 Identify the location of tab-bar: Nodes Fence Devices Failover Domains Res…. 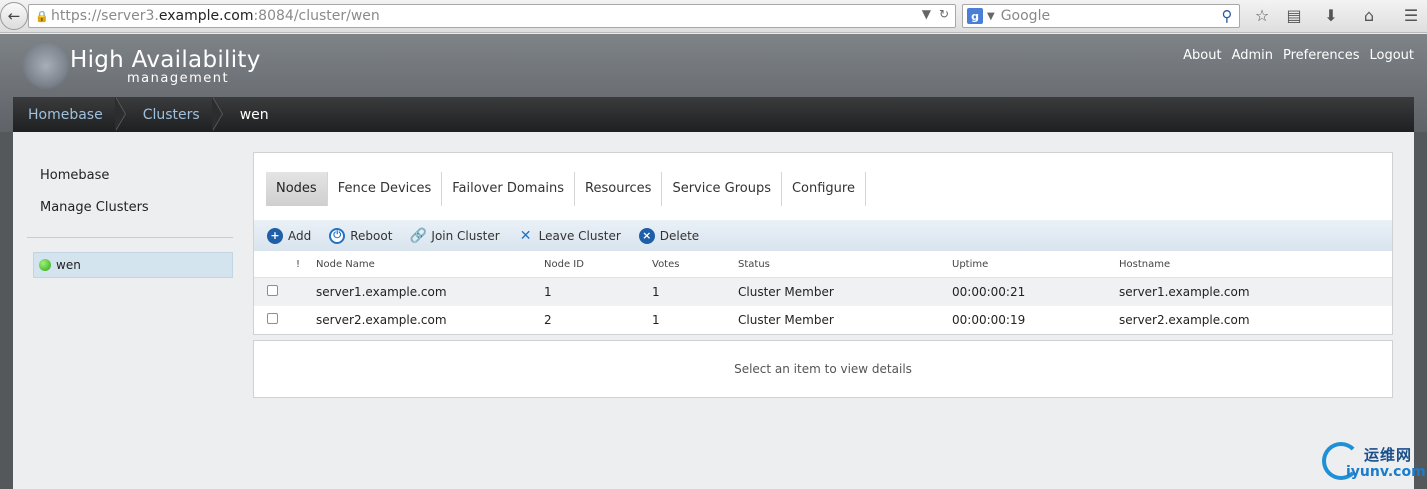
(566, 189).